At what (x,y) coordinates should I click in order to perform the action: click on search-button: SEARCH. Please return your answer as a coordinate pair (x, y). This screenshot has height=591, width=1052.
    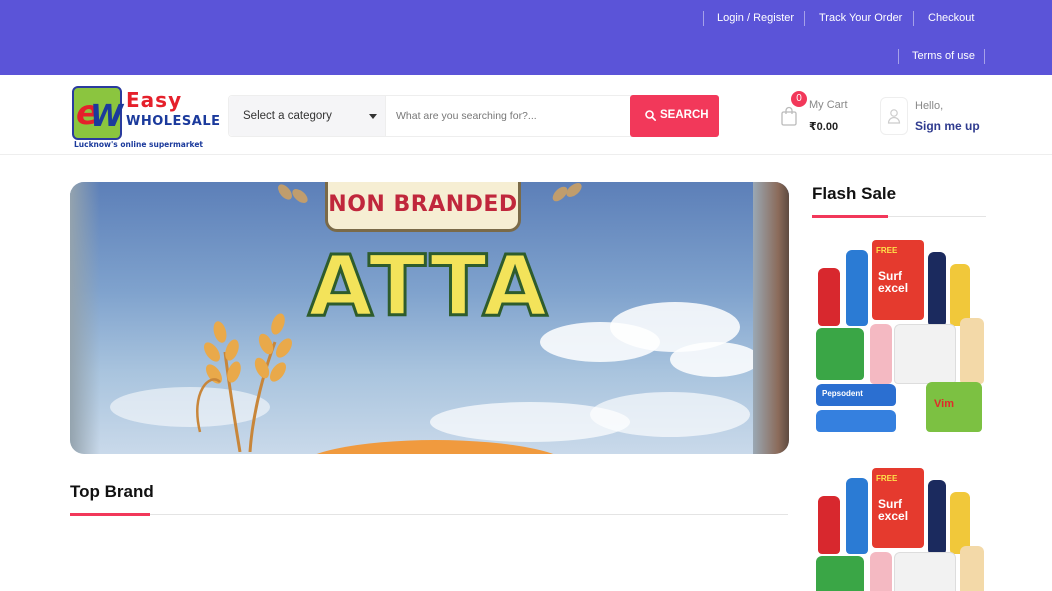
    Looking at the image, I should click on (674, 116).